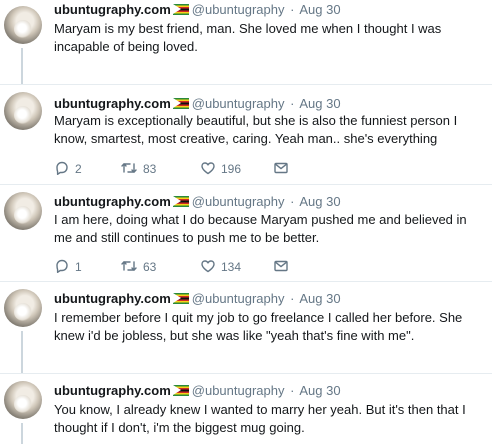  What do you see at coordinates (231, 169) in the screenshot?
I see `like-count: 196` at bounding box center [231, 169].